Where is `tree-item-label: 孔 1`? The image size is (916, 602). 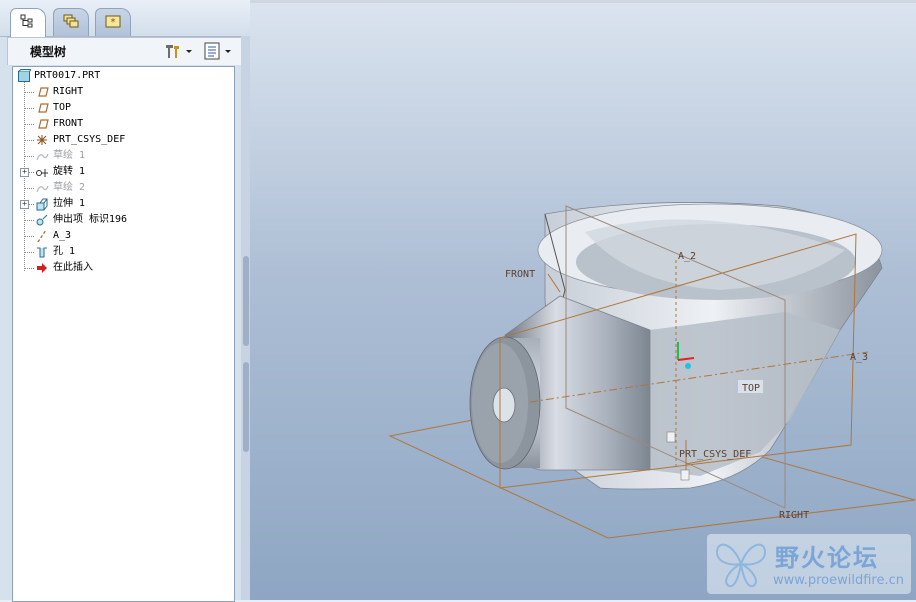
tree-item-label: 孔 1 is located at coordinates (64, 251).